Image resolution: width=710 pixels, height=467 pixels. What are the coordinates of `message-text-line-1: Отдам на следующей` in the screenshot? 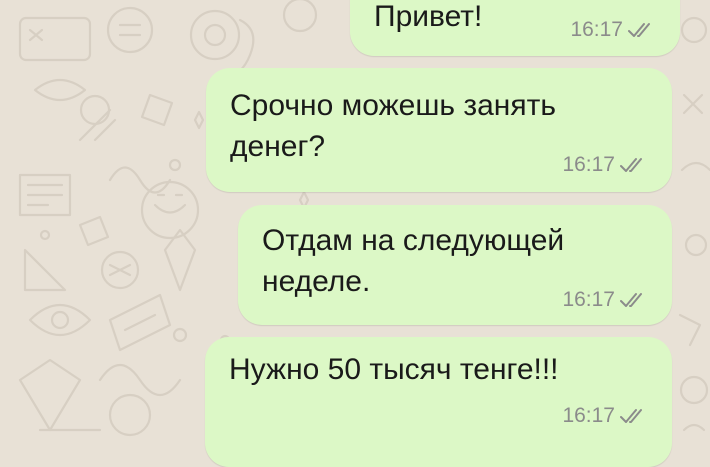 It's located at (413, 240).